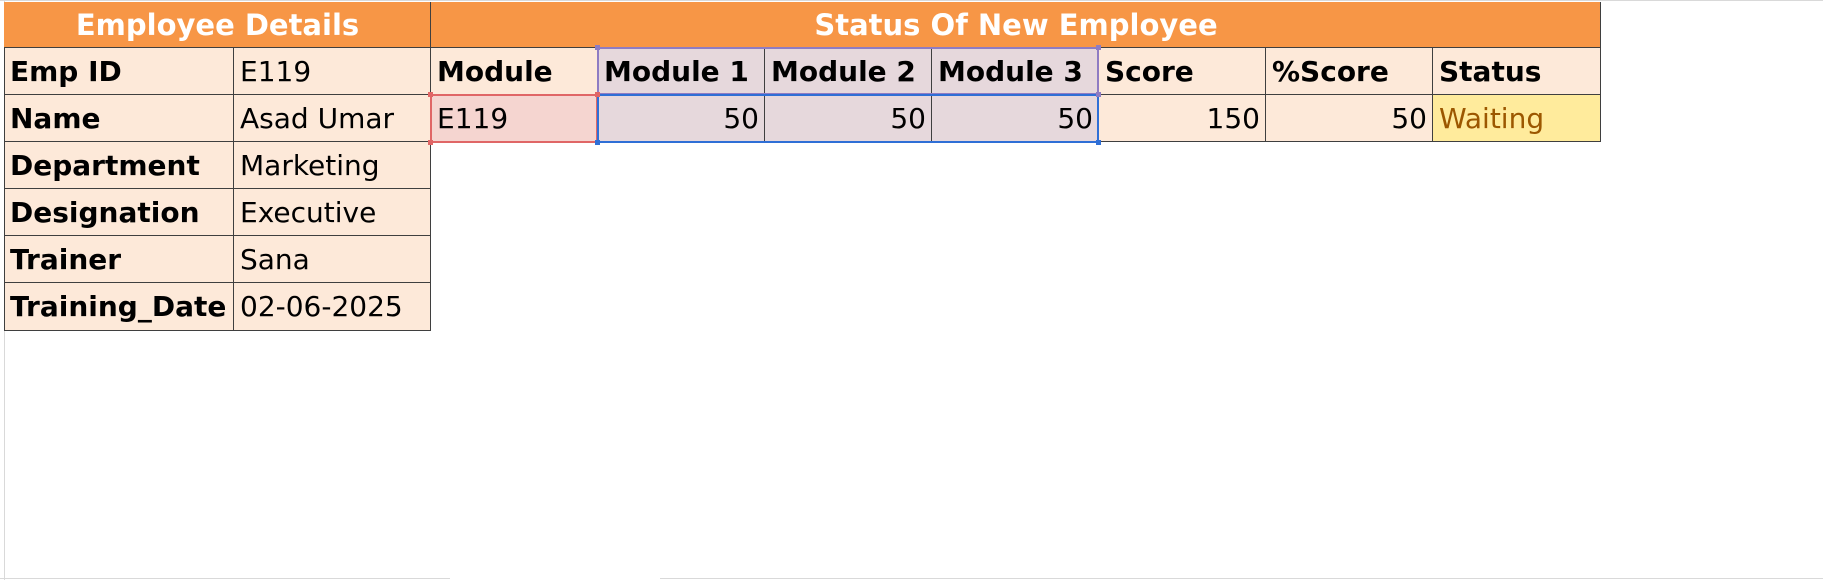 The height and width of the screenshot is (580, 1823). What do you see at coordinates (1182, 118) in the screenshot?
I see `score-cell: 150` at bounding box center [1182, 118].